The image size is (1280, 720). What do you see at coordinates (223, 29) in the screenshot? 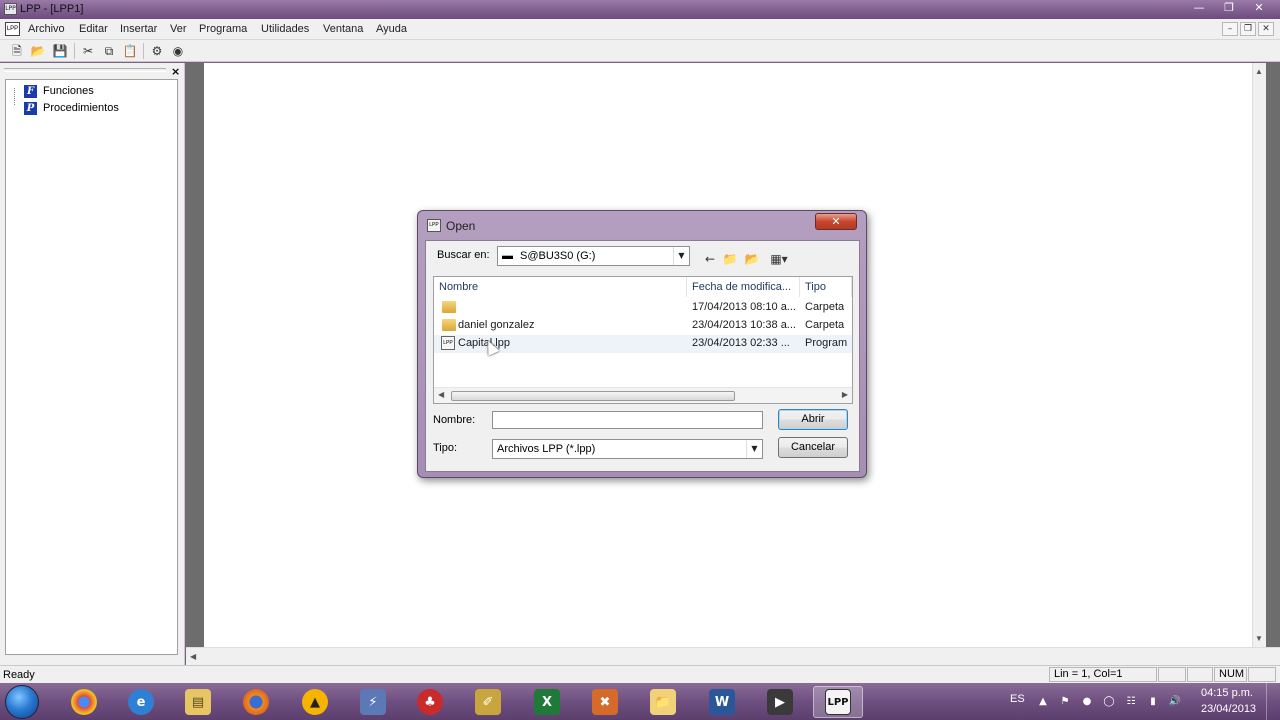
I see `menu-programa: Programa` at bounding box center [223, 29].